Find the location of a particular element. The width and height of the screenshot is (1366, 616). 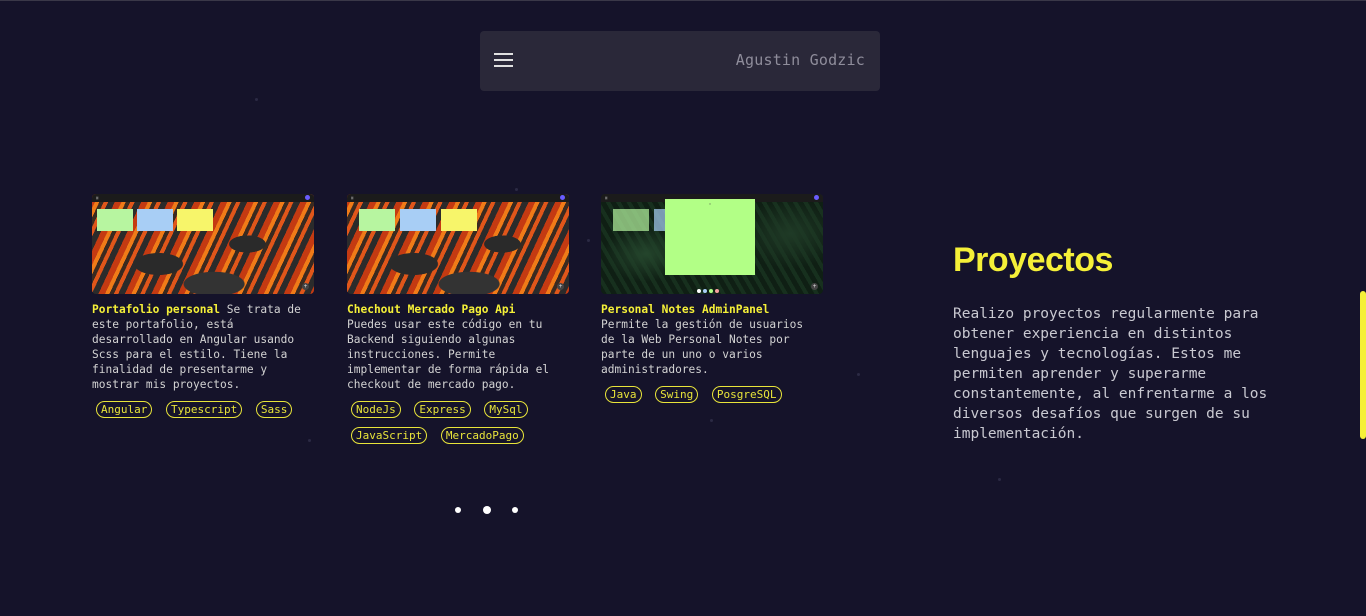

tech-tag: MercadoPago is located at coordinates (482, 435).